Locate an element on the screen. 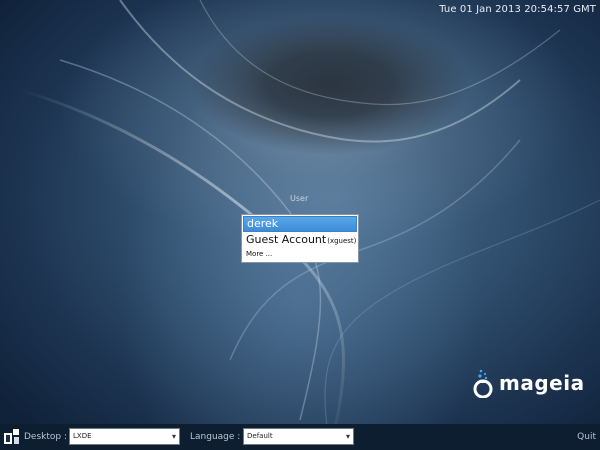  language-select-value: Default is located at coordinates (260, 436).